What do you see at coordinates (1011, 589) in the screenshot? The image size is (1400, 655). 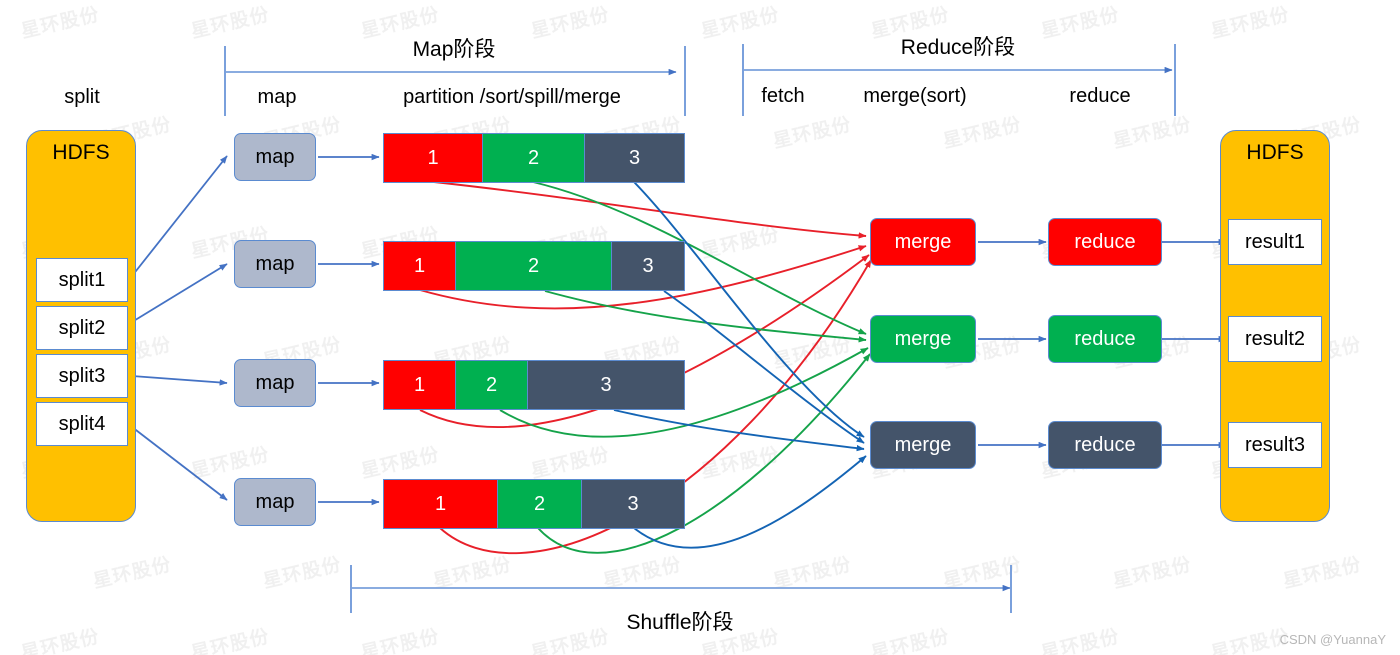 I see `shuffle-phase-rule-right` at bounding box center [1011, 589].